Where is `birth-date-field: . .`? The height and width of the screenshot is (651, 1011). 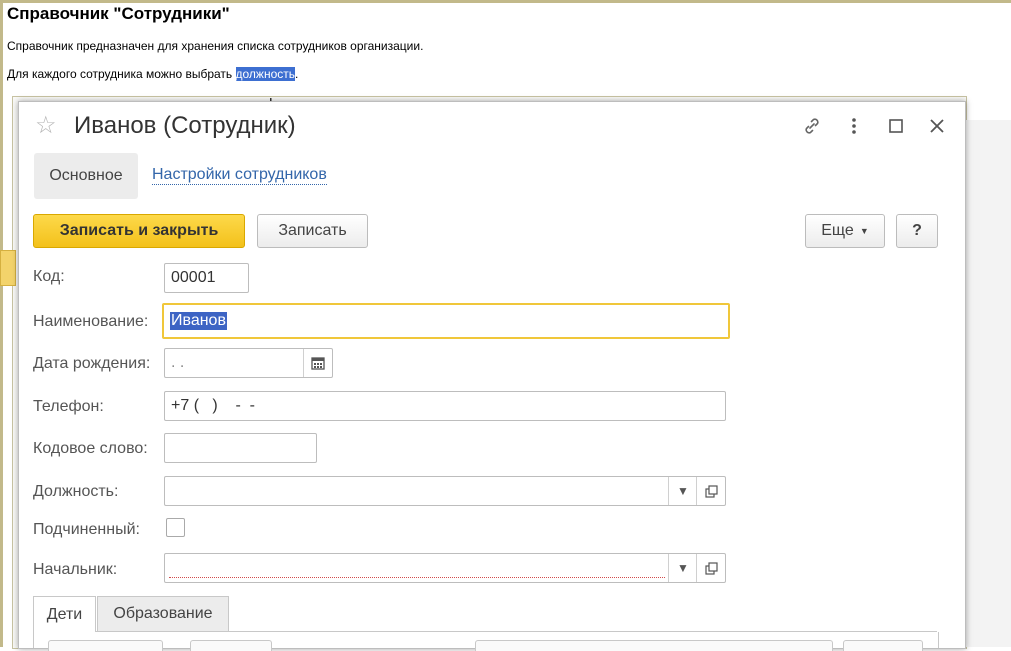 birth-date-field: . . is located at coordinates (248, 363).